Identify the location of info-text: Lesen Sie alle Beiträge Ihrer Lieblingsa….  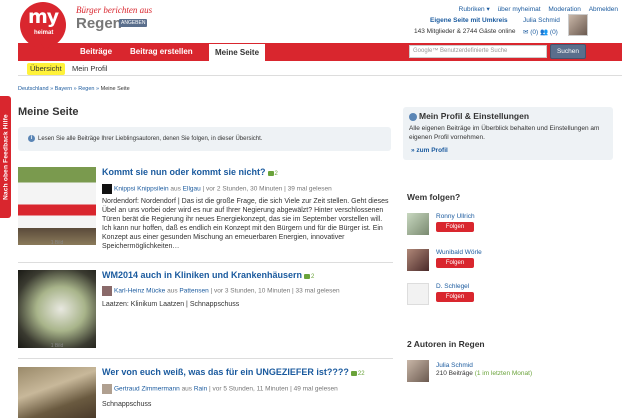
(150, 139).